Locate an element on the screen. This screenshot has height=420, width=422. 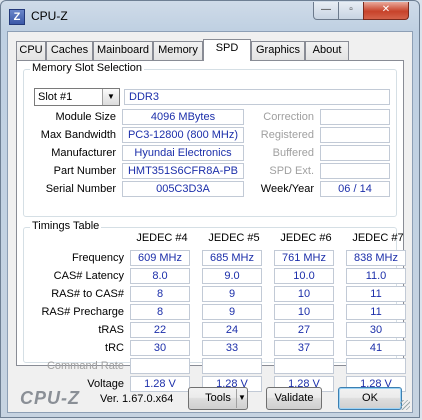
memory-slot-group-title: Memory Slot Selection is located at coordinates (87, 68).